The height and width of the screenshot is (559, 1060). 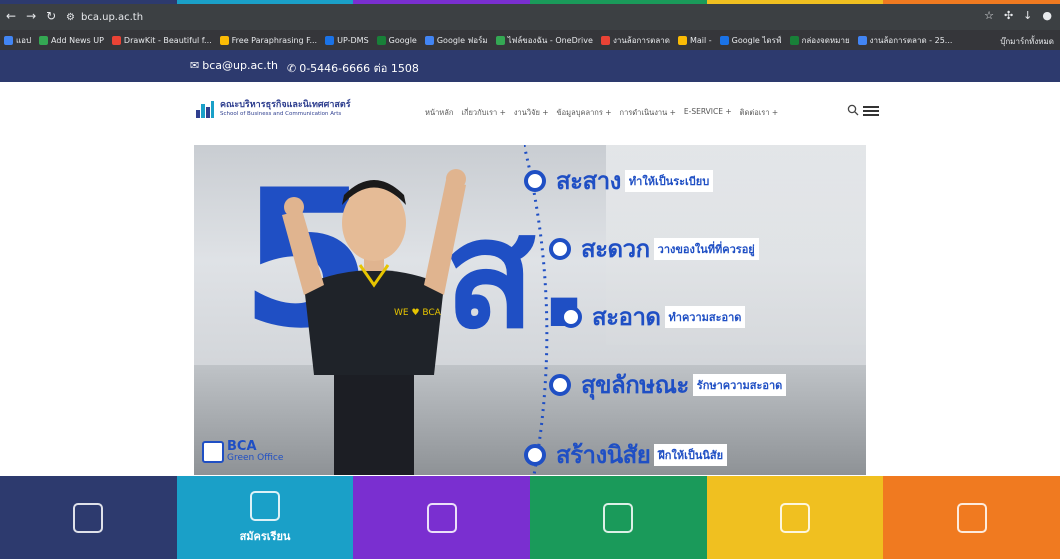 I want to click on contact-phone: ✆ 0-5446-6666 ต่อ 1508, so click(x=353, y=68).